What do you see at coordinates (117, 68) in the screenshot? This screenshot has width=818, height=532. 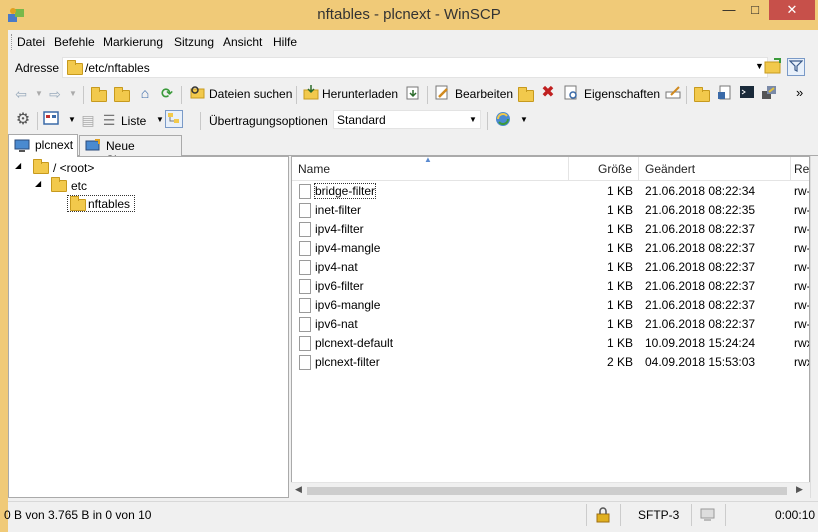 I see `address-path: /etc/nftables` at bounding box center [117, 68].